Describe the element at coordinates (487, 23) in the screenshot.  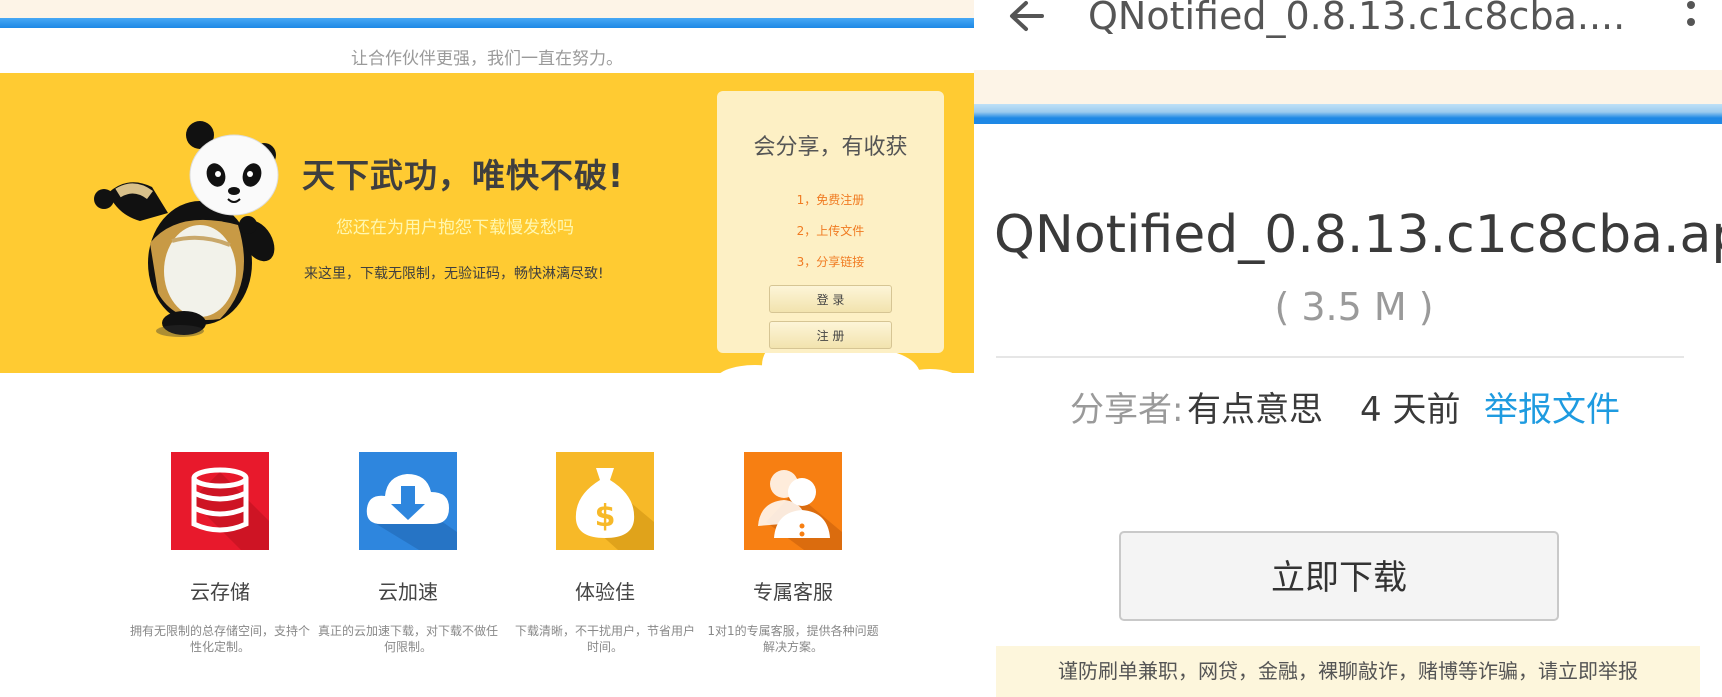
I see `top-blue-stripe` at that location.